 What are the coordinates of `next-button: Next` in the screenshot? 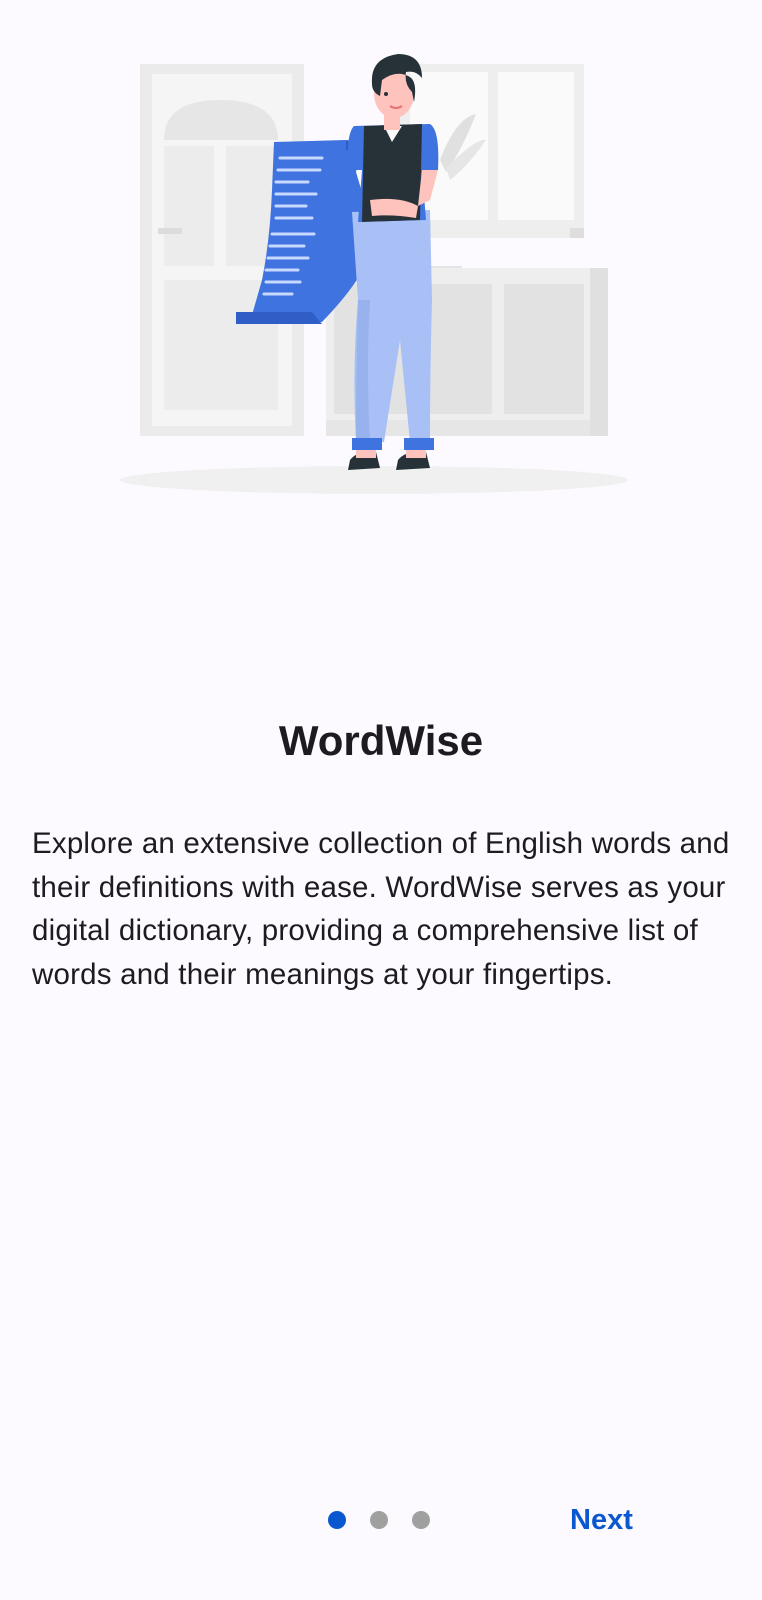 It's located at (625, 1520).